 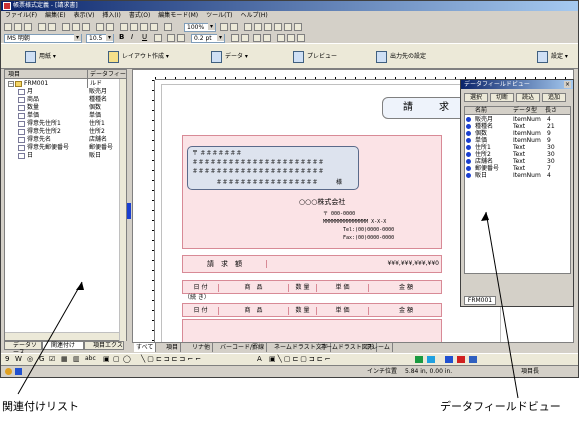 What do you see at coordinates (485, 216) in the screenshot?
I see `callout-arrow-right` at bounding box center [485, 216].